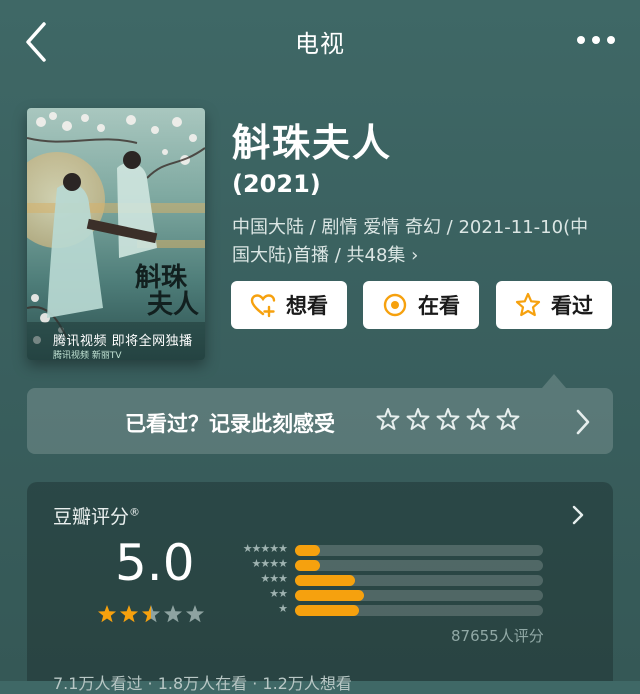  I want to click on page-title: 电视, so click(320, 44).